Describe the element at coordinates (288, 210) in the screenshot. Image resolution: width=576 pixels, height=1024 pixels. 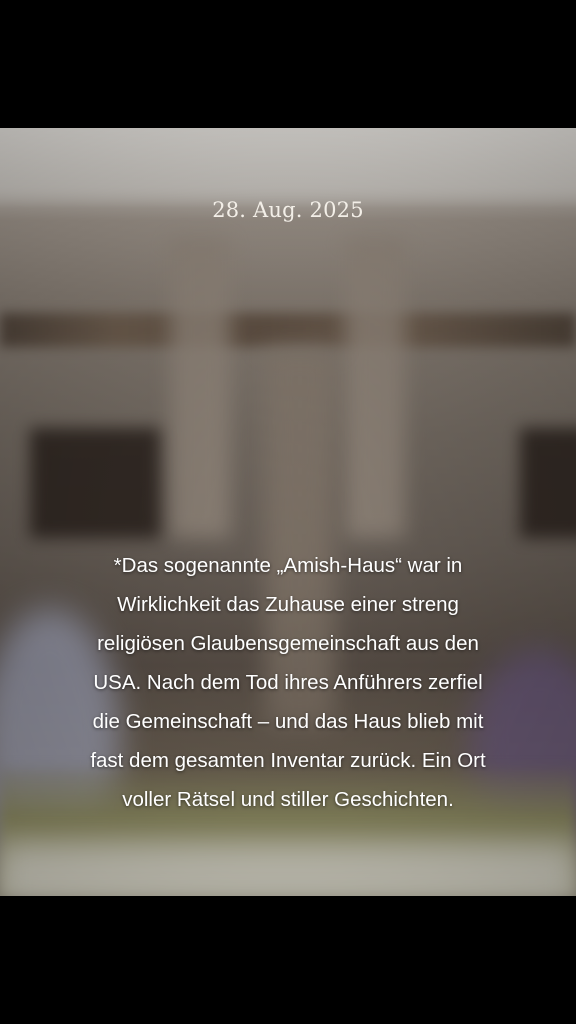
I see `post-date: 28. Aug. 2025` at that location.